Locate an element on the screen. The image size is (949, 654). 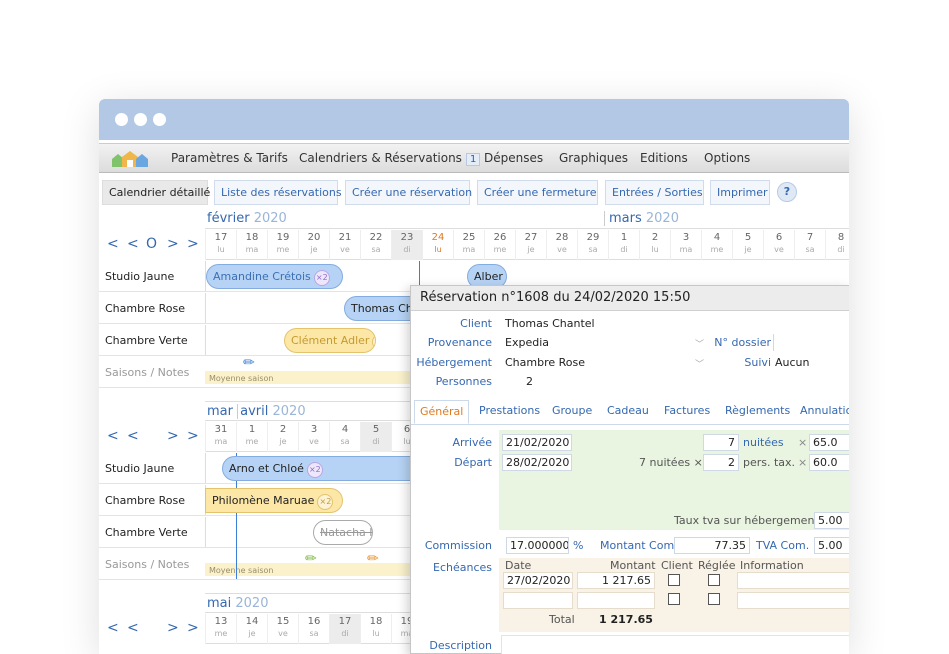
tab-general: Général is located at coordinates (442, 412).